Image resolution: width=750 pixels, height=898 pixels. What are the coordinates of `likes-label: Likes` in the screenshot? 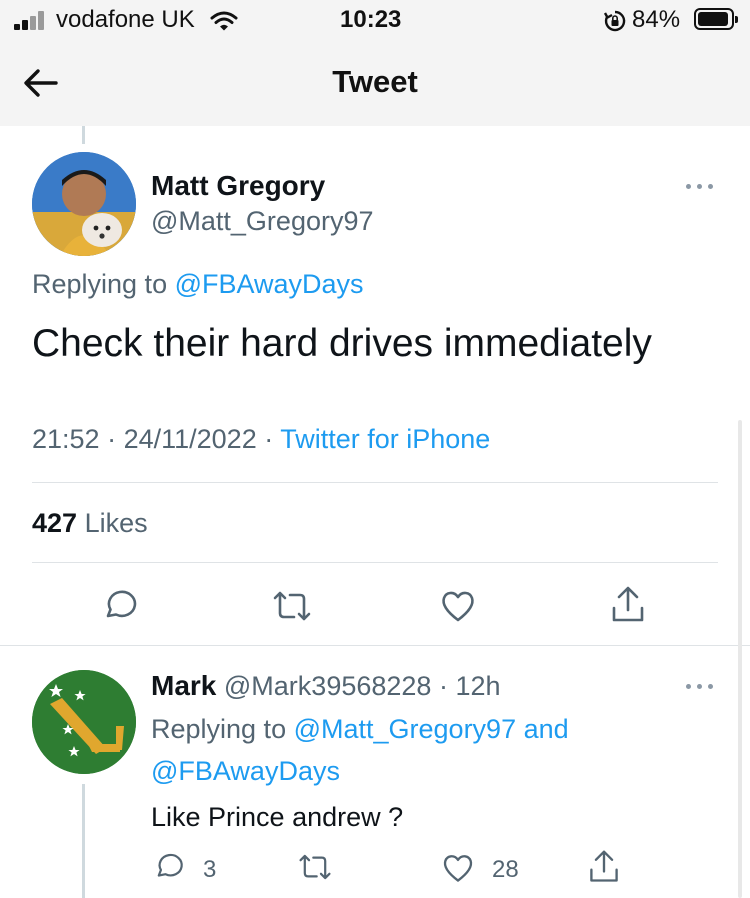 It's located at (116, 523).